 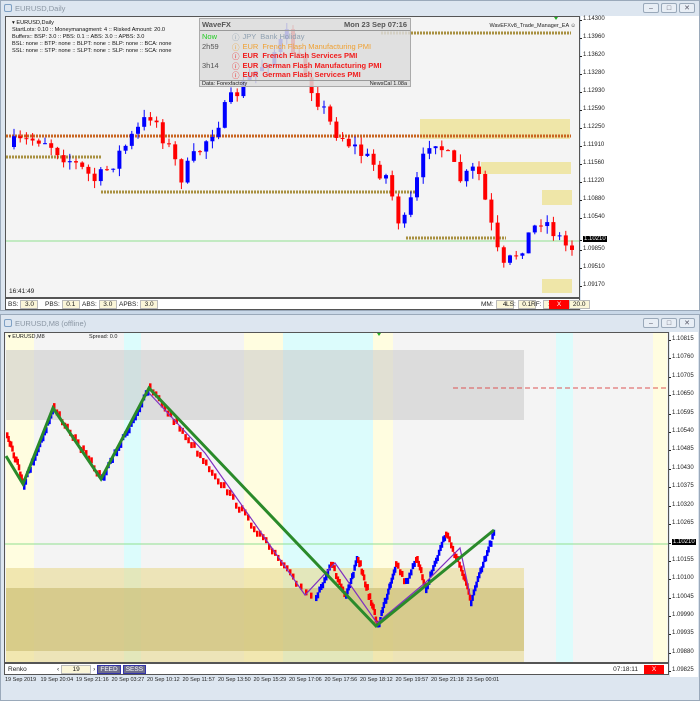 I want to click on price-tick: 1.13280, so click(x=592, y=73).